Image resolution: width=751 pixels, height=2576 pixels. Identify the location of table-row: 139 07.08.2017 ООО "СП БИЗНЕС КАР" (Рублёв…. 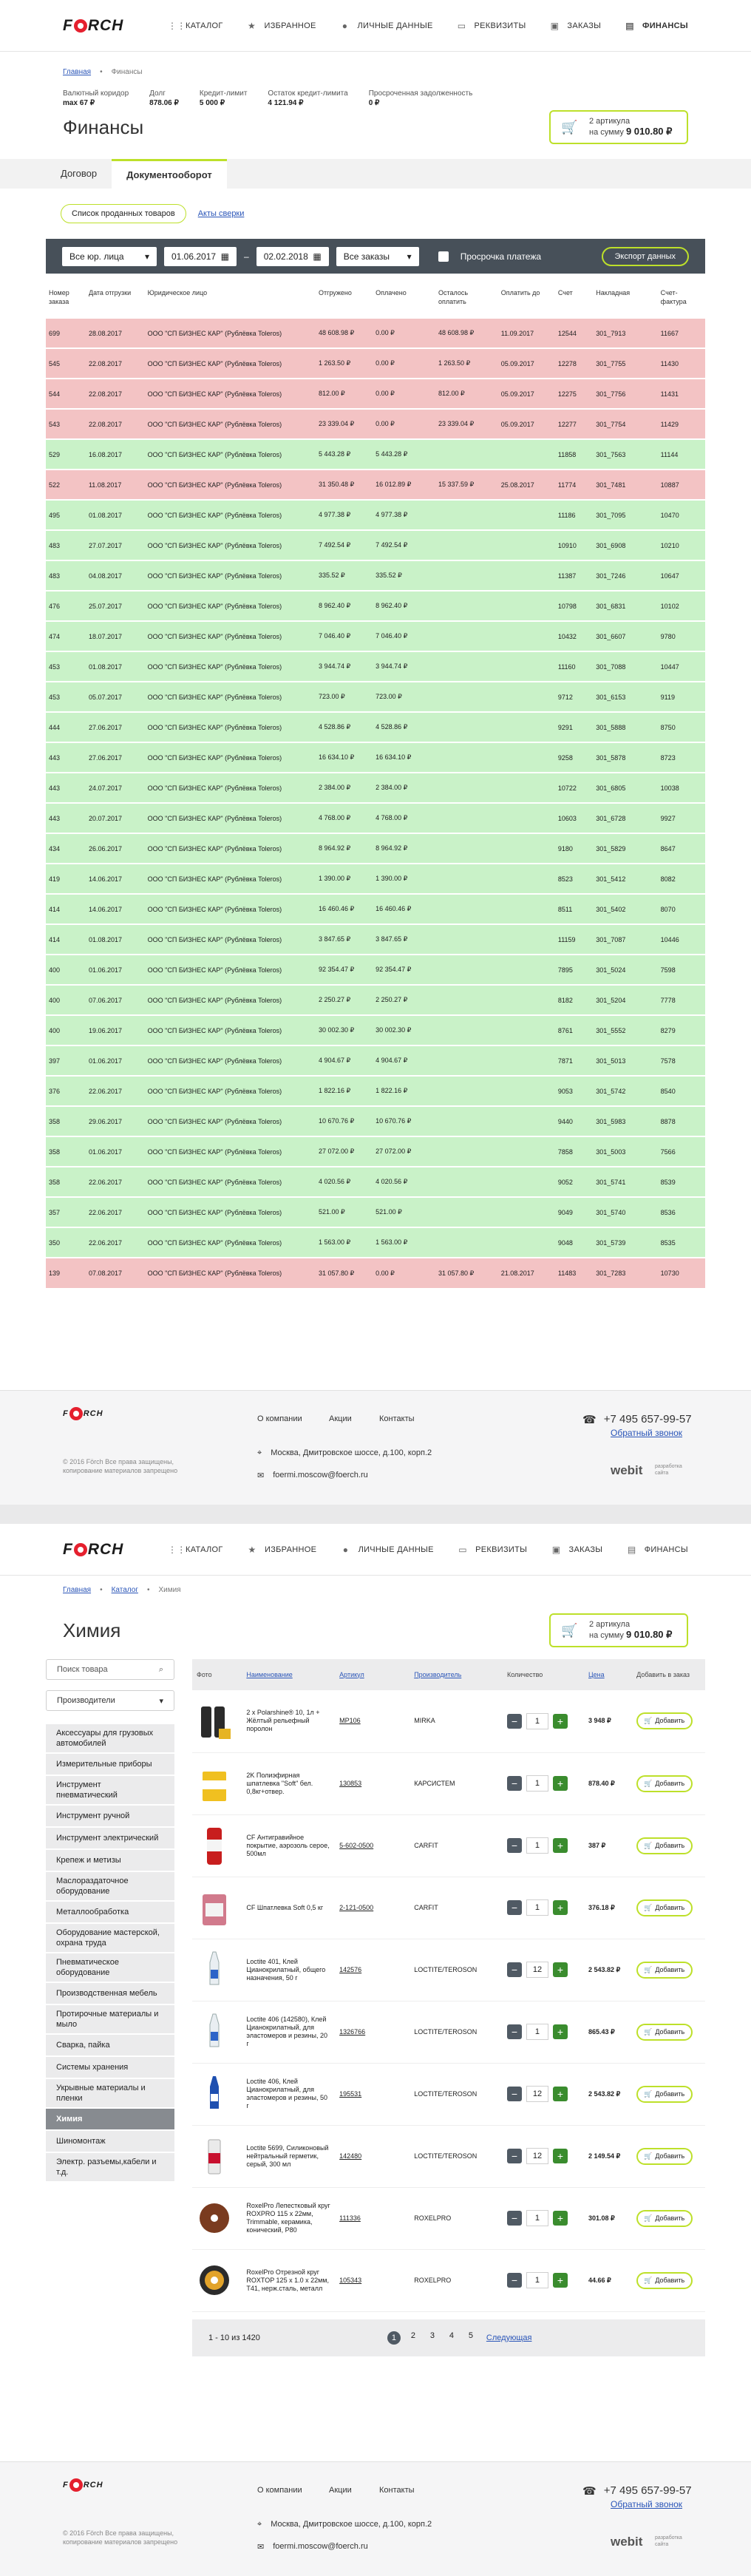
(375, 1272).